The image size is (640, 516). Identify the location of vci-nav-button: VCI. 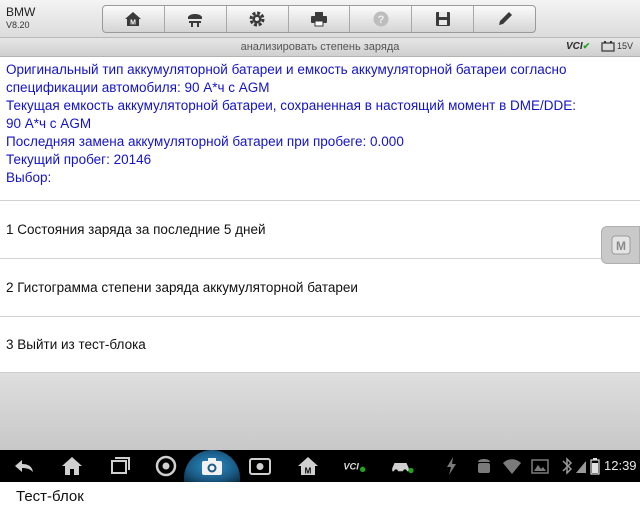
(354, 466).